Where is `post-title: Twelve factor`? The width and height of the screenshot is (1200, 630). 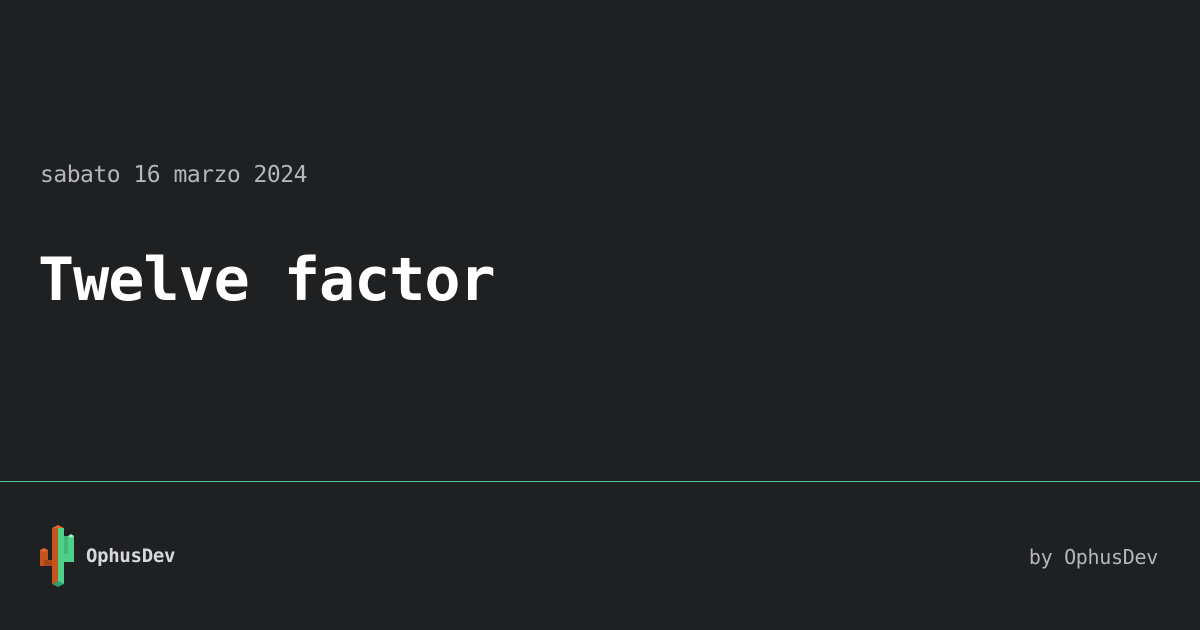 post-title: Twelve factor is located at coordinates (267, 280).